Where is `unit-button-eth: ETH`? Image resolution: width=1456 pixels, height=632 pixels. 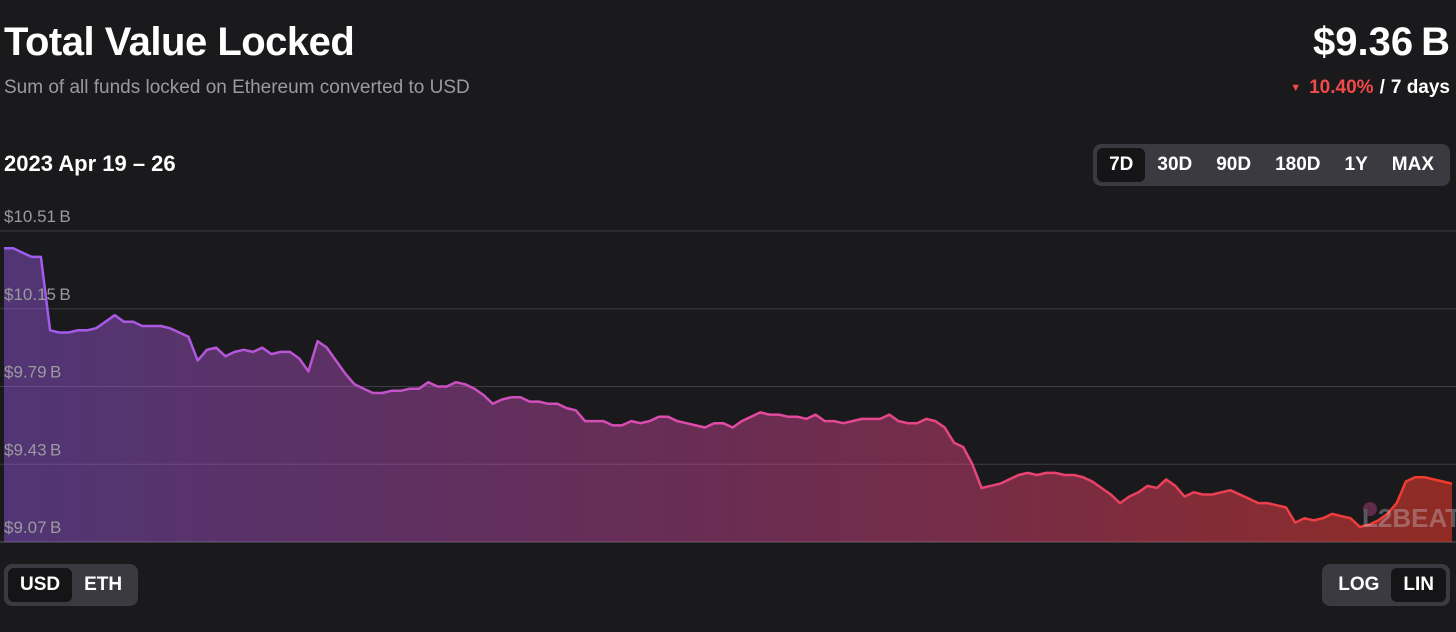 unit-button-eth: ETH is located at coordinates (103, 585).